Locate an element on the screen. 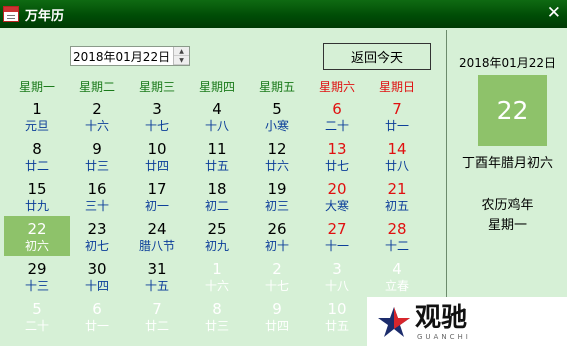 Image resolution: width=567 pixels, height=346 pixels. day-cell: 3 十七 is located at coordinates (157, 116).